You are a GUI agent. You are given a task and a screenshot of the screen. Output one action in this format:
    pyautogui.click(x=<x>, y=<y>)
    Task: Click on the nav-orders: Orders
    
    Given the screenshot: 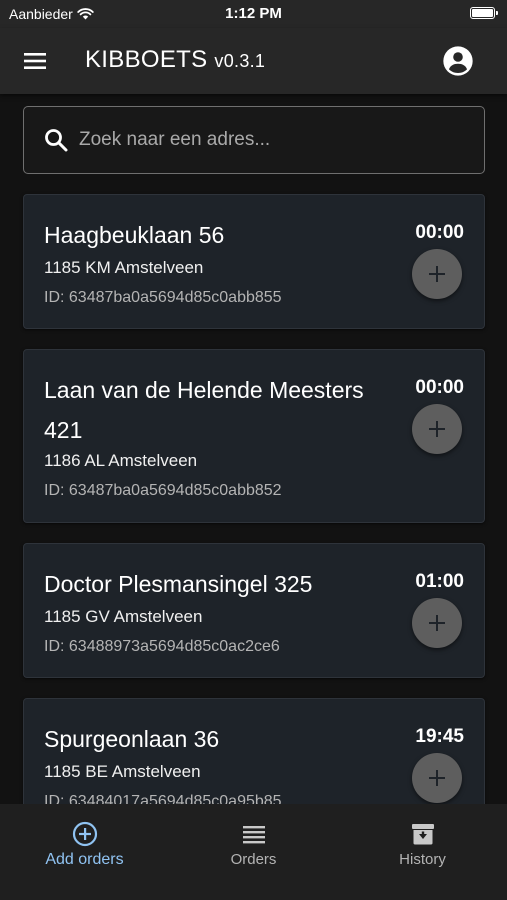 What is the action you would take?
    pyautogui.click(x=253, y=852)
    